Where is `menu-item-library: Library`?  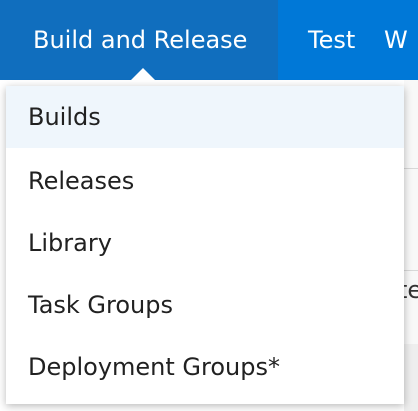 menu-item-library: Library is located at coordinates (205, 243).